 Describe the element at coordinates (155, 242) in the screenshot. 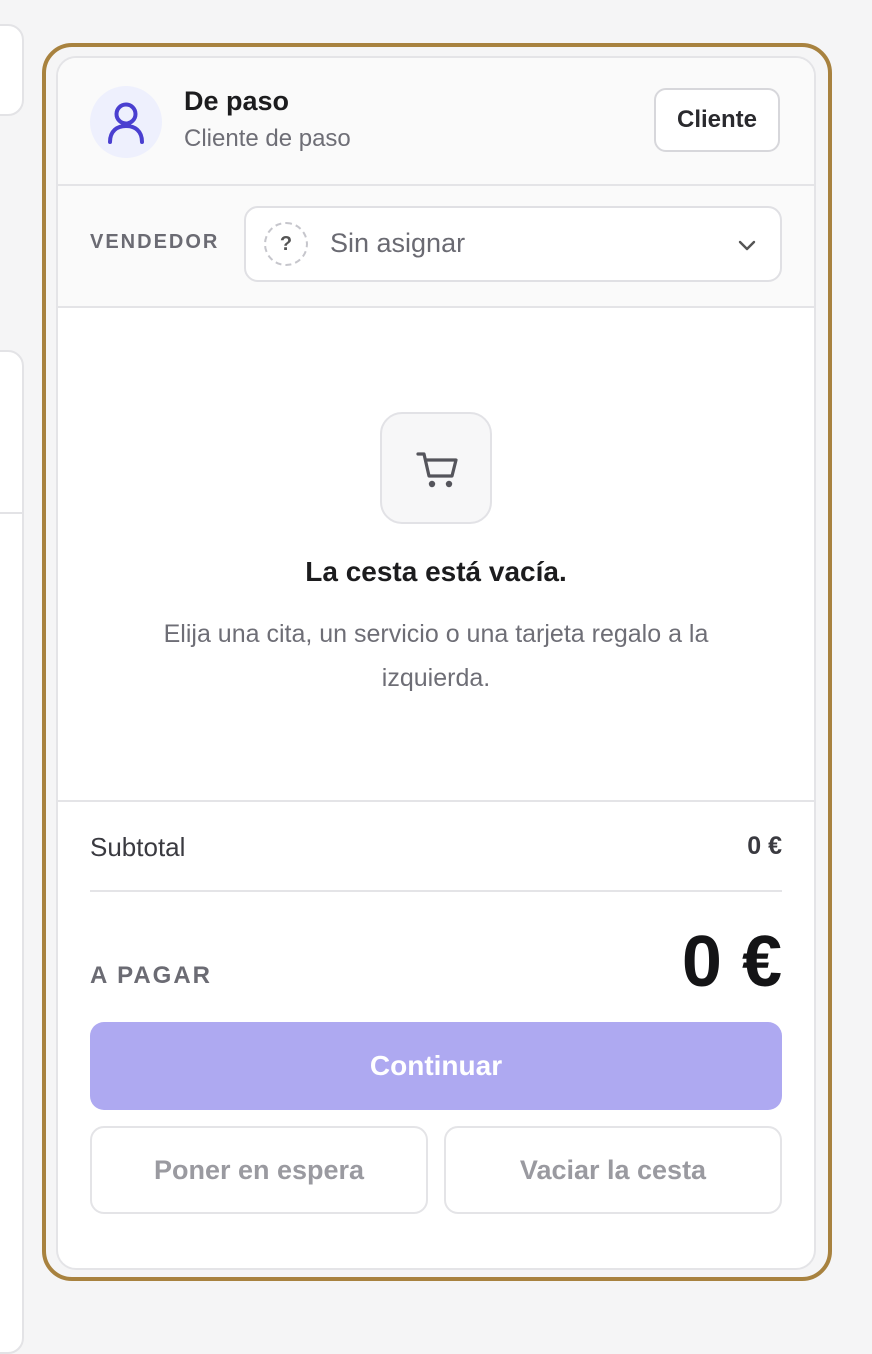

I see `vendor-label: VENDEDOR` at that location.